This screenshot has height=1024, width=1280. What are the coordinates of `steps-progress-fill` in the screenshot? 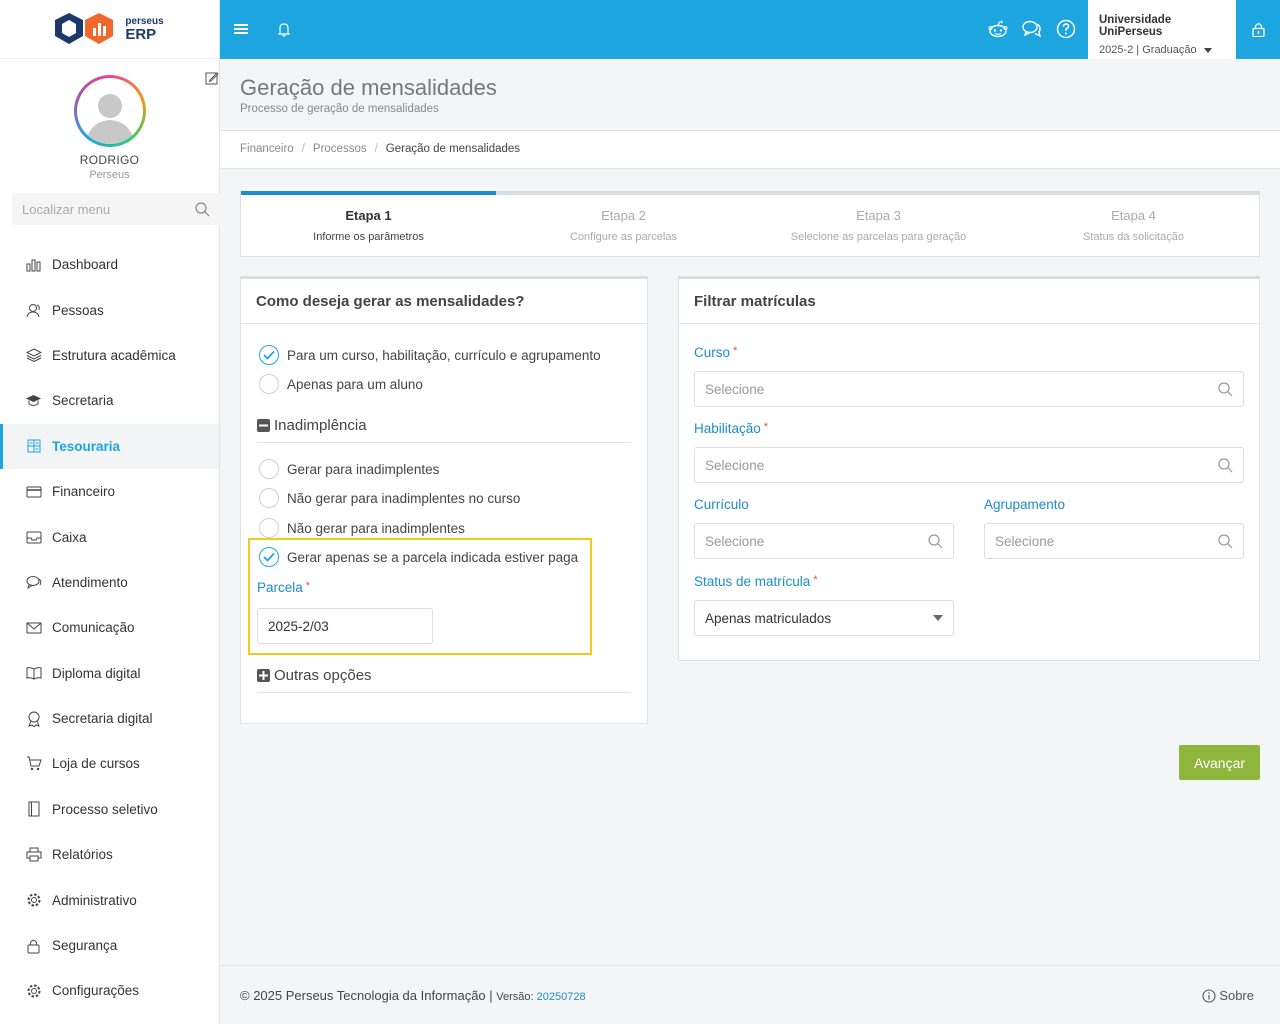 It's located at (368, 193).